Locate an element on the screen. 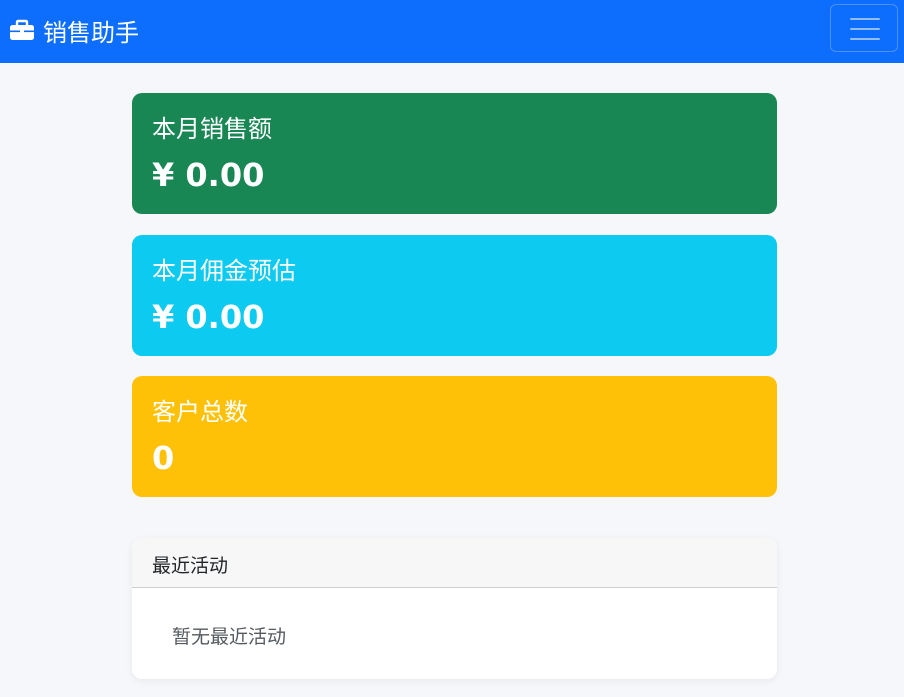 The image size is (904, 697). customer-count-value: 0 is located at coordinates (163, 458).